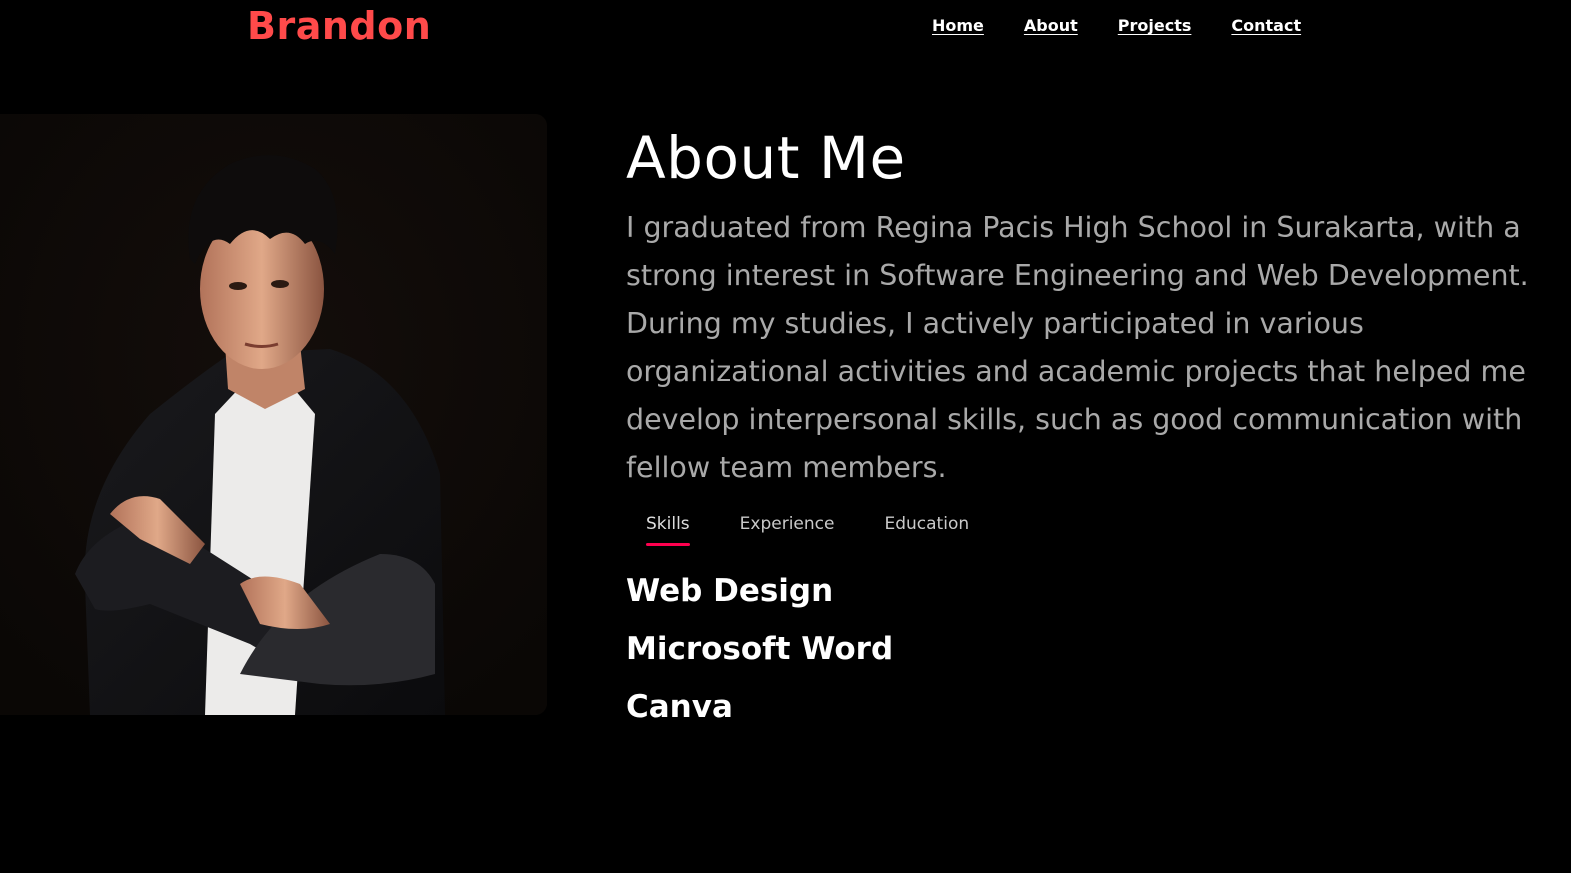  Describe the element at coordinates (730, 591) in the screenshot. I see `list-item: Web Design` at that location.